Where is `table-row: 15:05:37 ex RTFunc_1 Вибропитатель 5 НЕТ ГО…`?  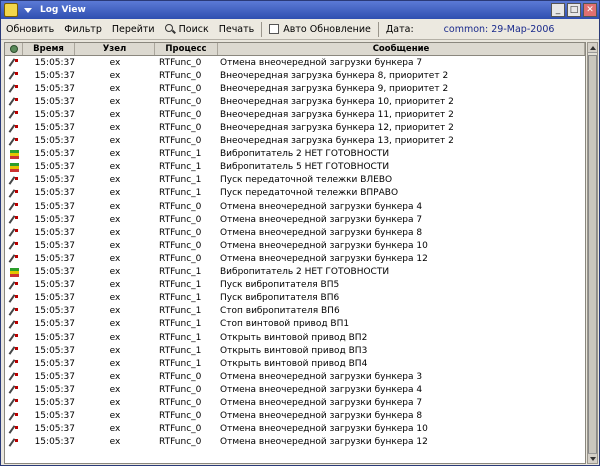 table-row: 15:05:37 ex RTFunc_1 Вибропитатель 5 НЕТ ГО… is located at coordinates (295, 167).